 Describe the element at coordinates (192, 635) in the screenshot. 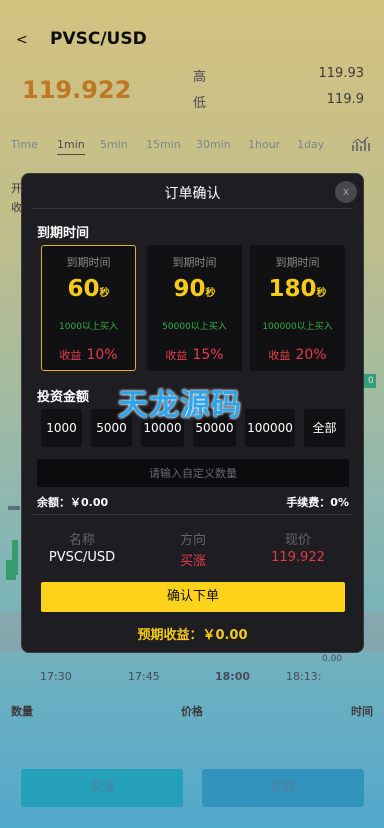

I see `expected-profit: 预期收益：￥0.00` at that location.